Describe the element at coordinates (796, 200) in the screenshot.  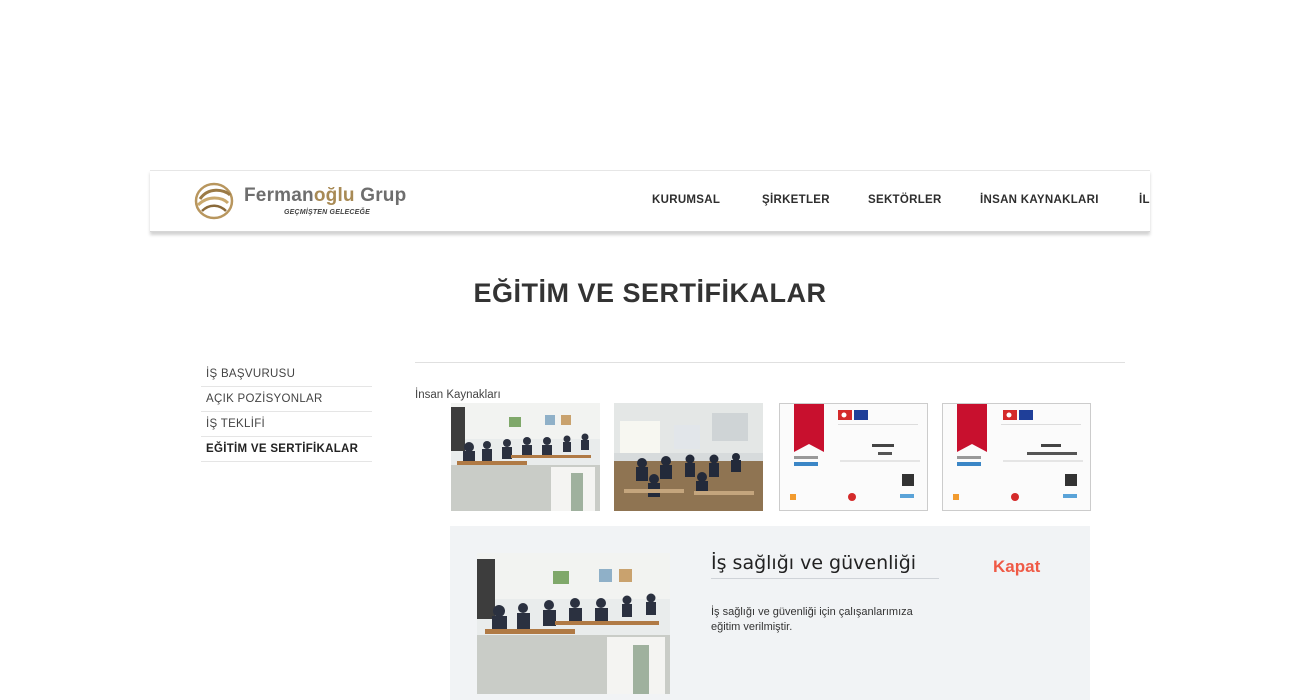
I see `nav-sirketler: ŞİRKETLER` at that location.